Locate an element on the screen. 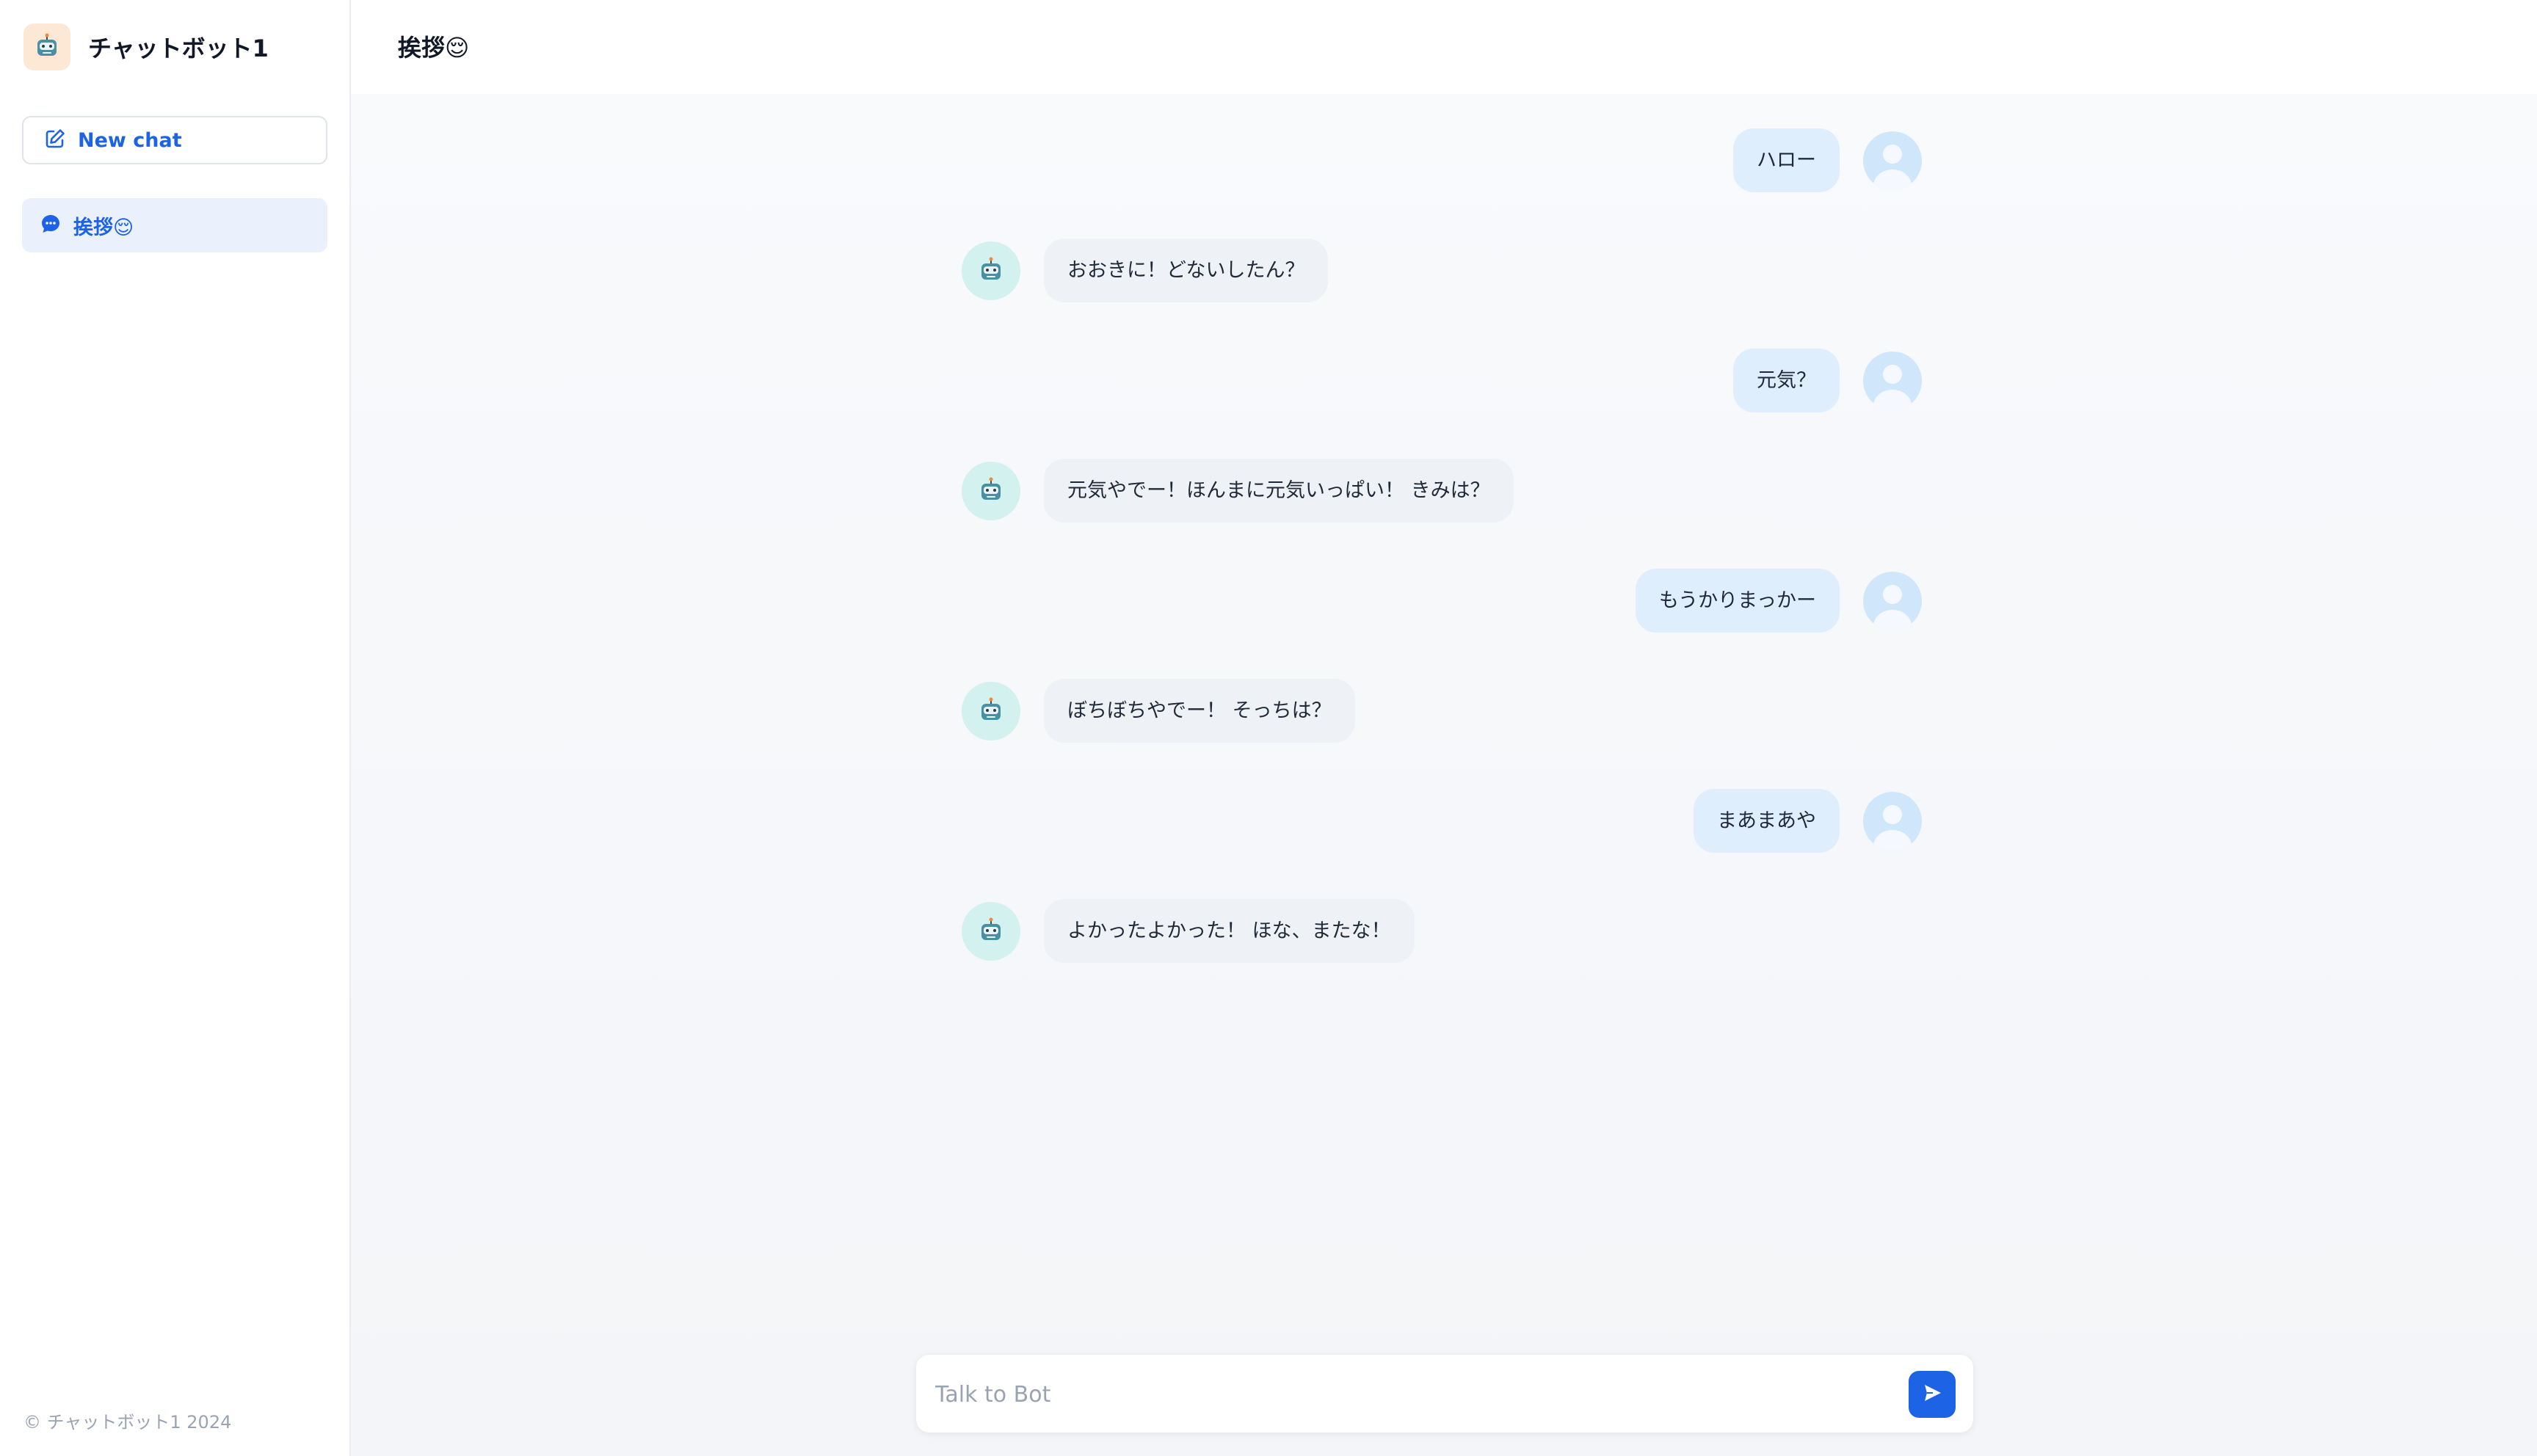 The width and height of the screenshot is (2537, 1456). user-message: 元気？ is located at coordinates (1827, 380).